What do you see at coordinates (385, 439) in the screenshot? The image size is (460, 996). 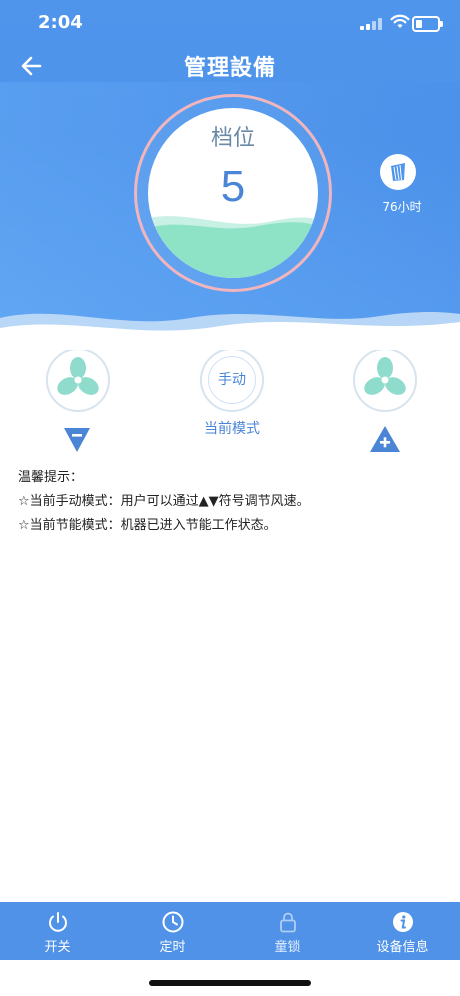 I see `increase-speed-button` at bounding box center [385, 439].